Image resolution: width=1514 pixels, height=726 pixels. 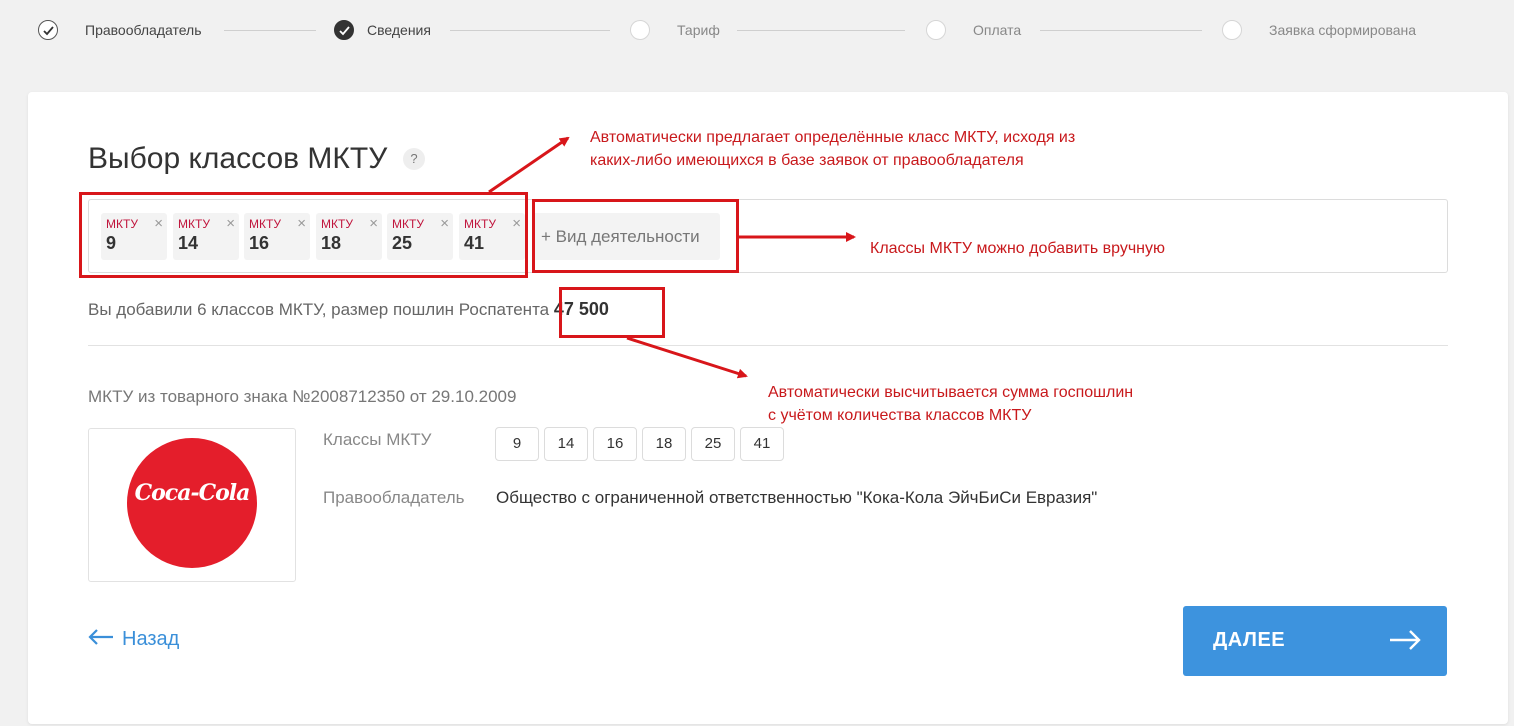 What do you see at coordinates (672, 257) in the screenshot?
I see `annotation-arrows` at bounding box center [672, 257].